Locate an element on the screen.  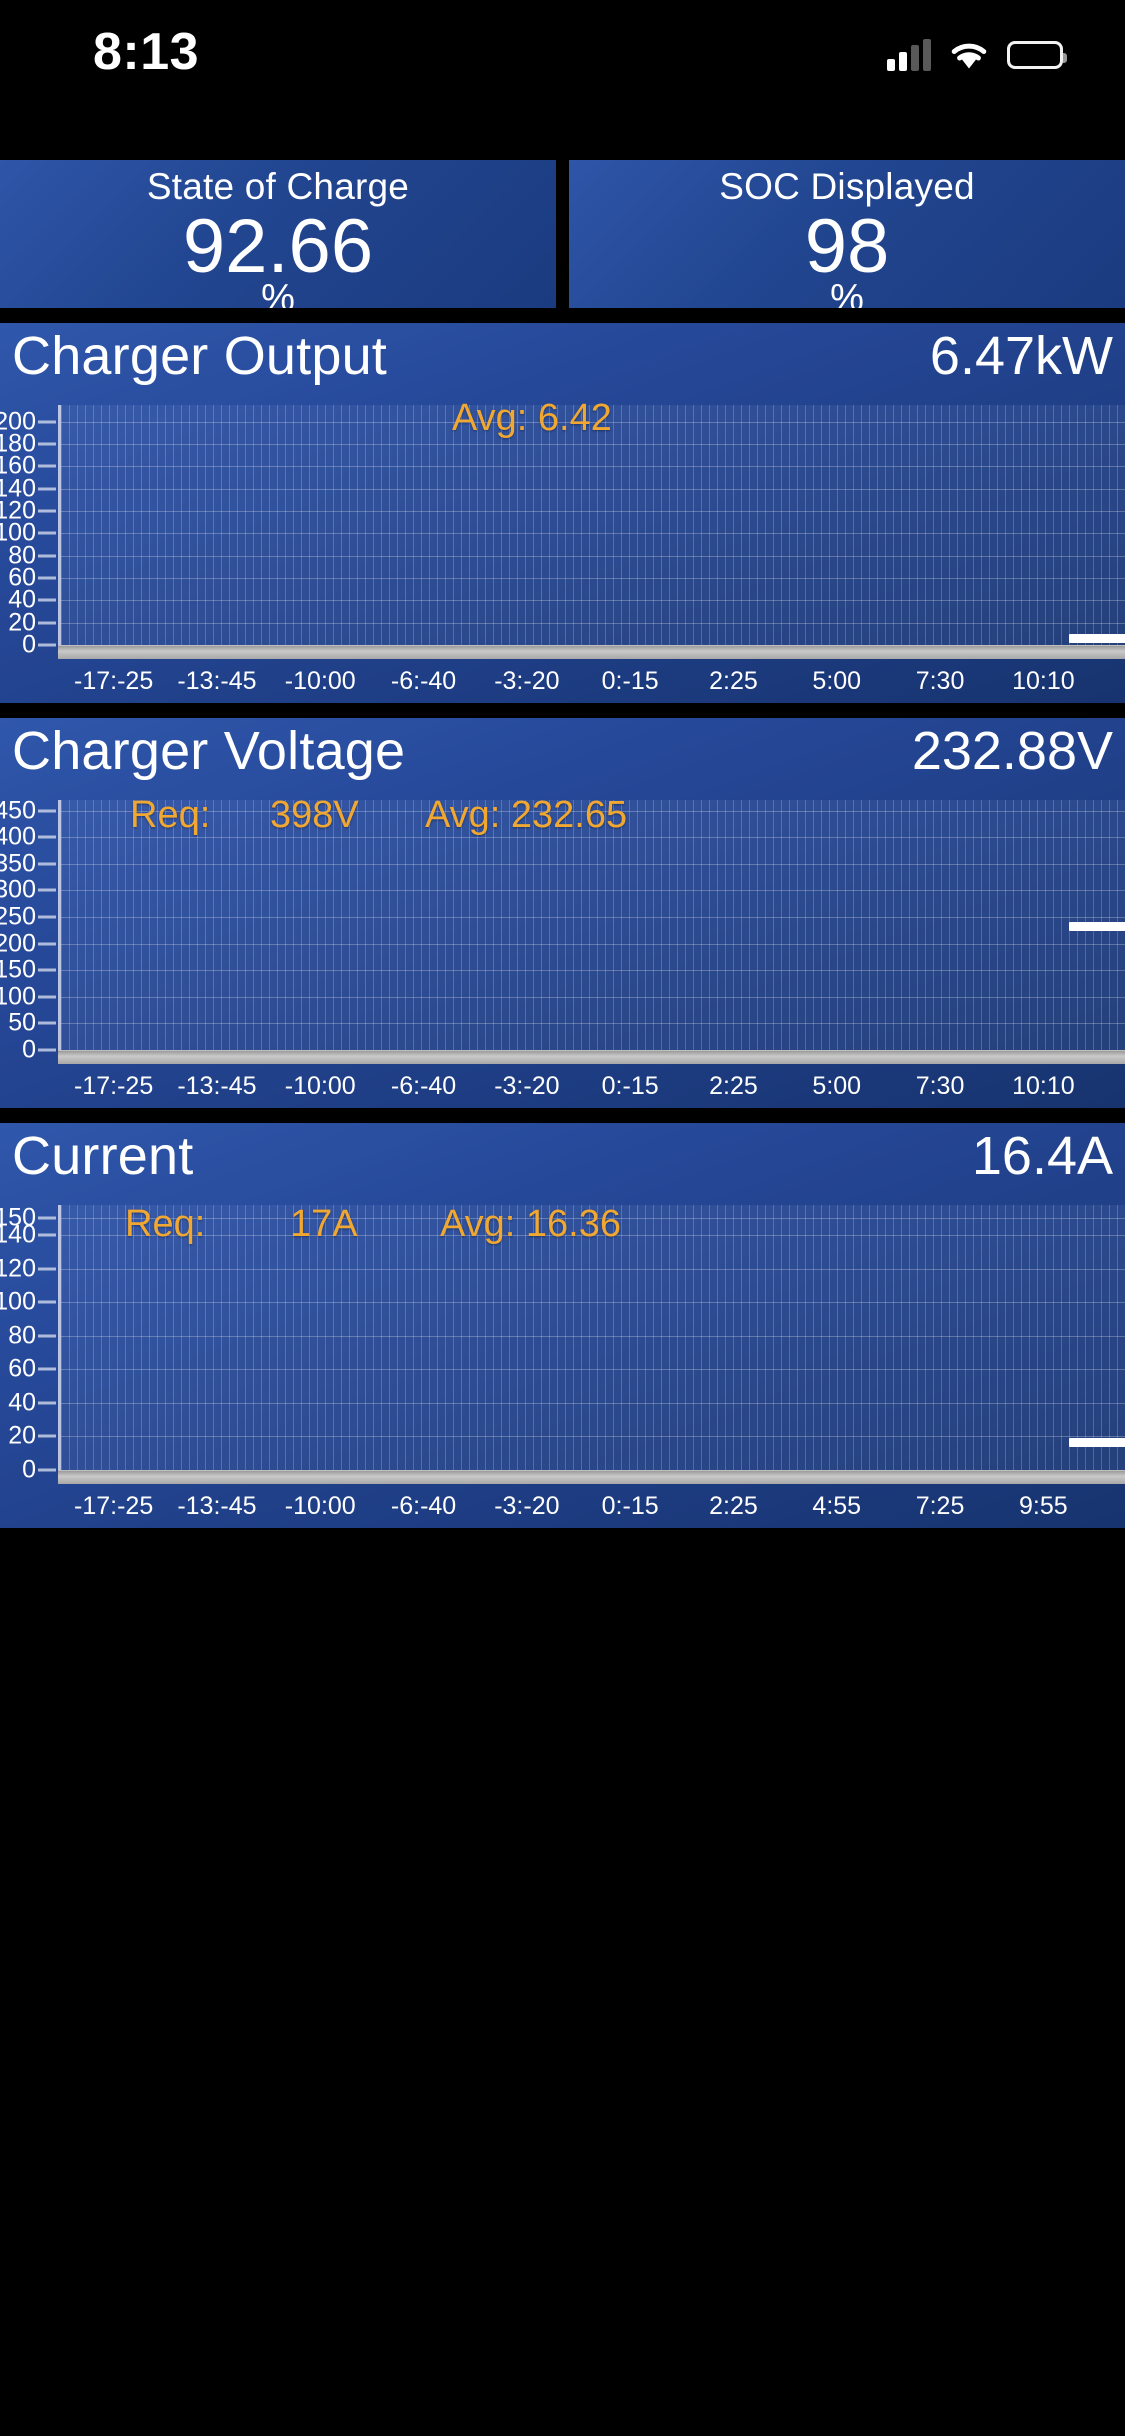
chart-x-tick-label: -6:-40 is located at coordinates (423, 681).